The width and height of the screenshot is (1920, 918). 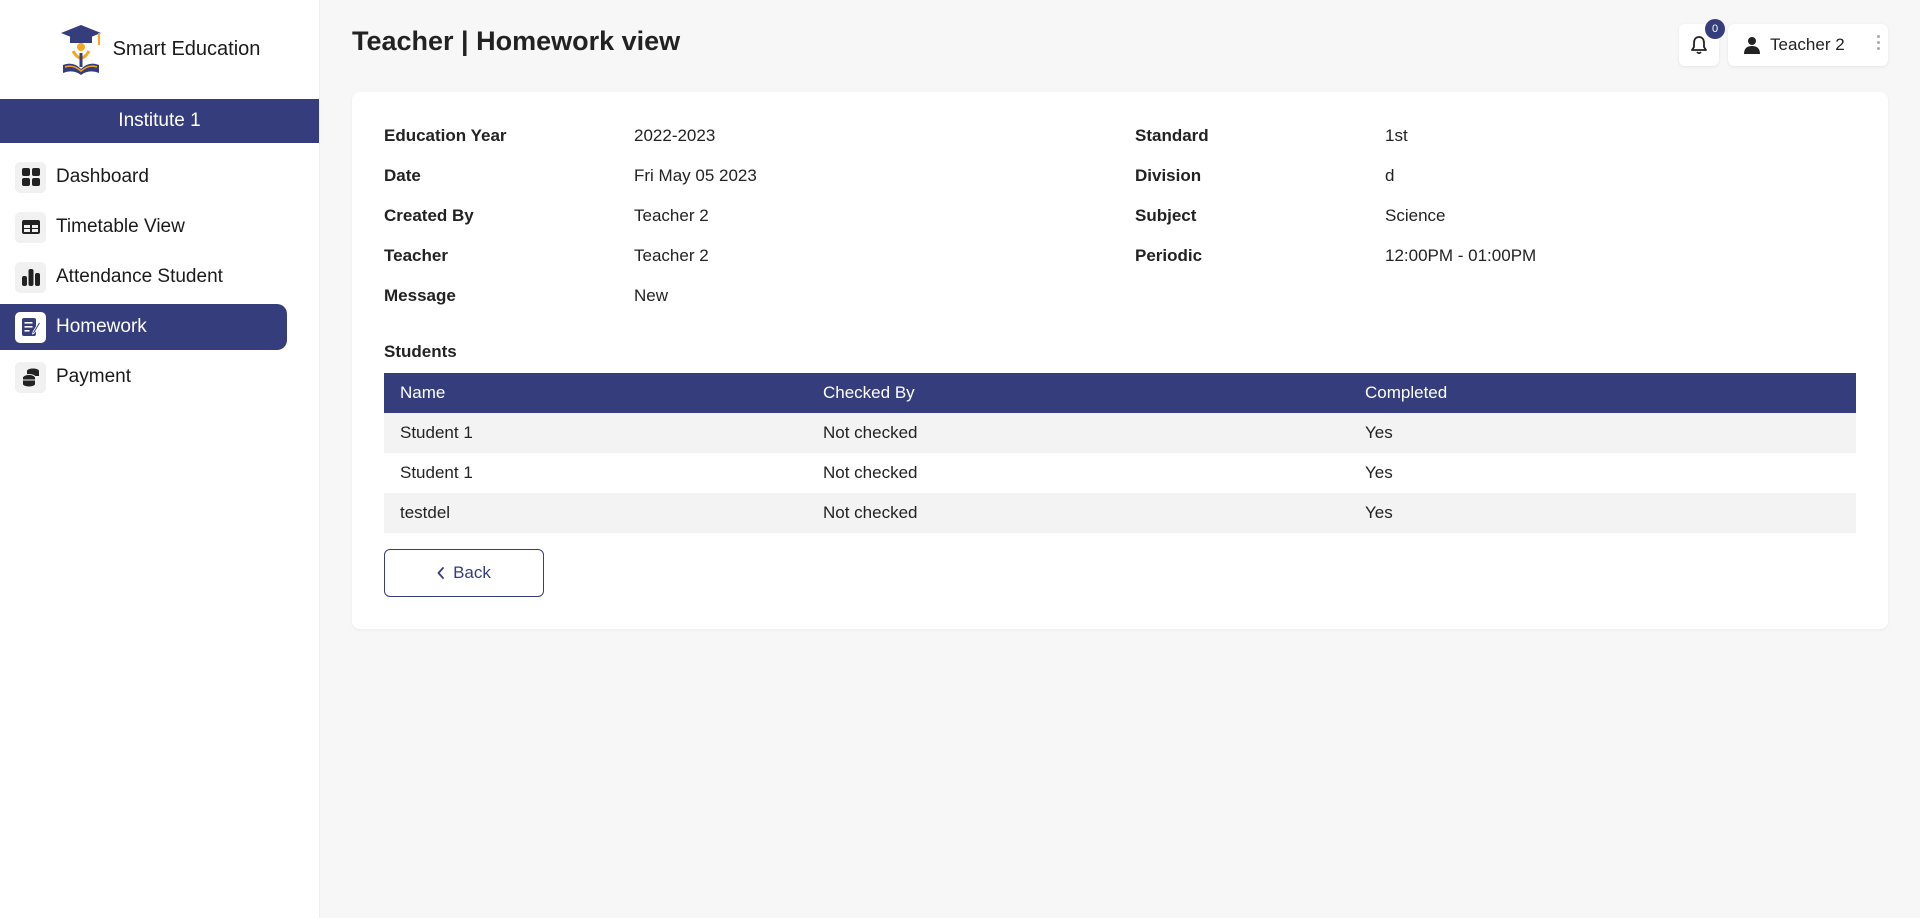 What do you see at coordinates (143, 377) in the screenshot?
I see `sidebar-item-payment: Payment` at bounding box center [143, 377].